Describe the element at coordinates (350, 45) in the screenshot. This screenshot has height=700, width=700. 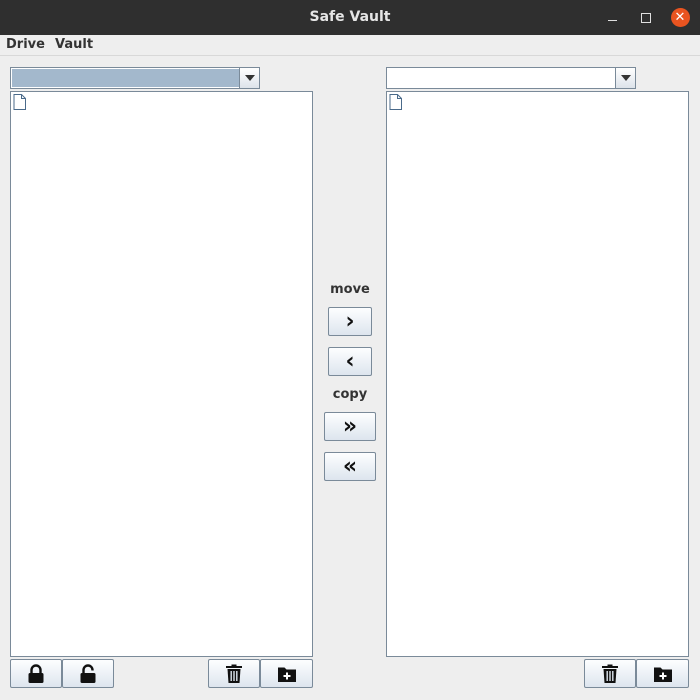
I see `menu-bar: Drive Vault` at that location.